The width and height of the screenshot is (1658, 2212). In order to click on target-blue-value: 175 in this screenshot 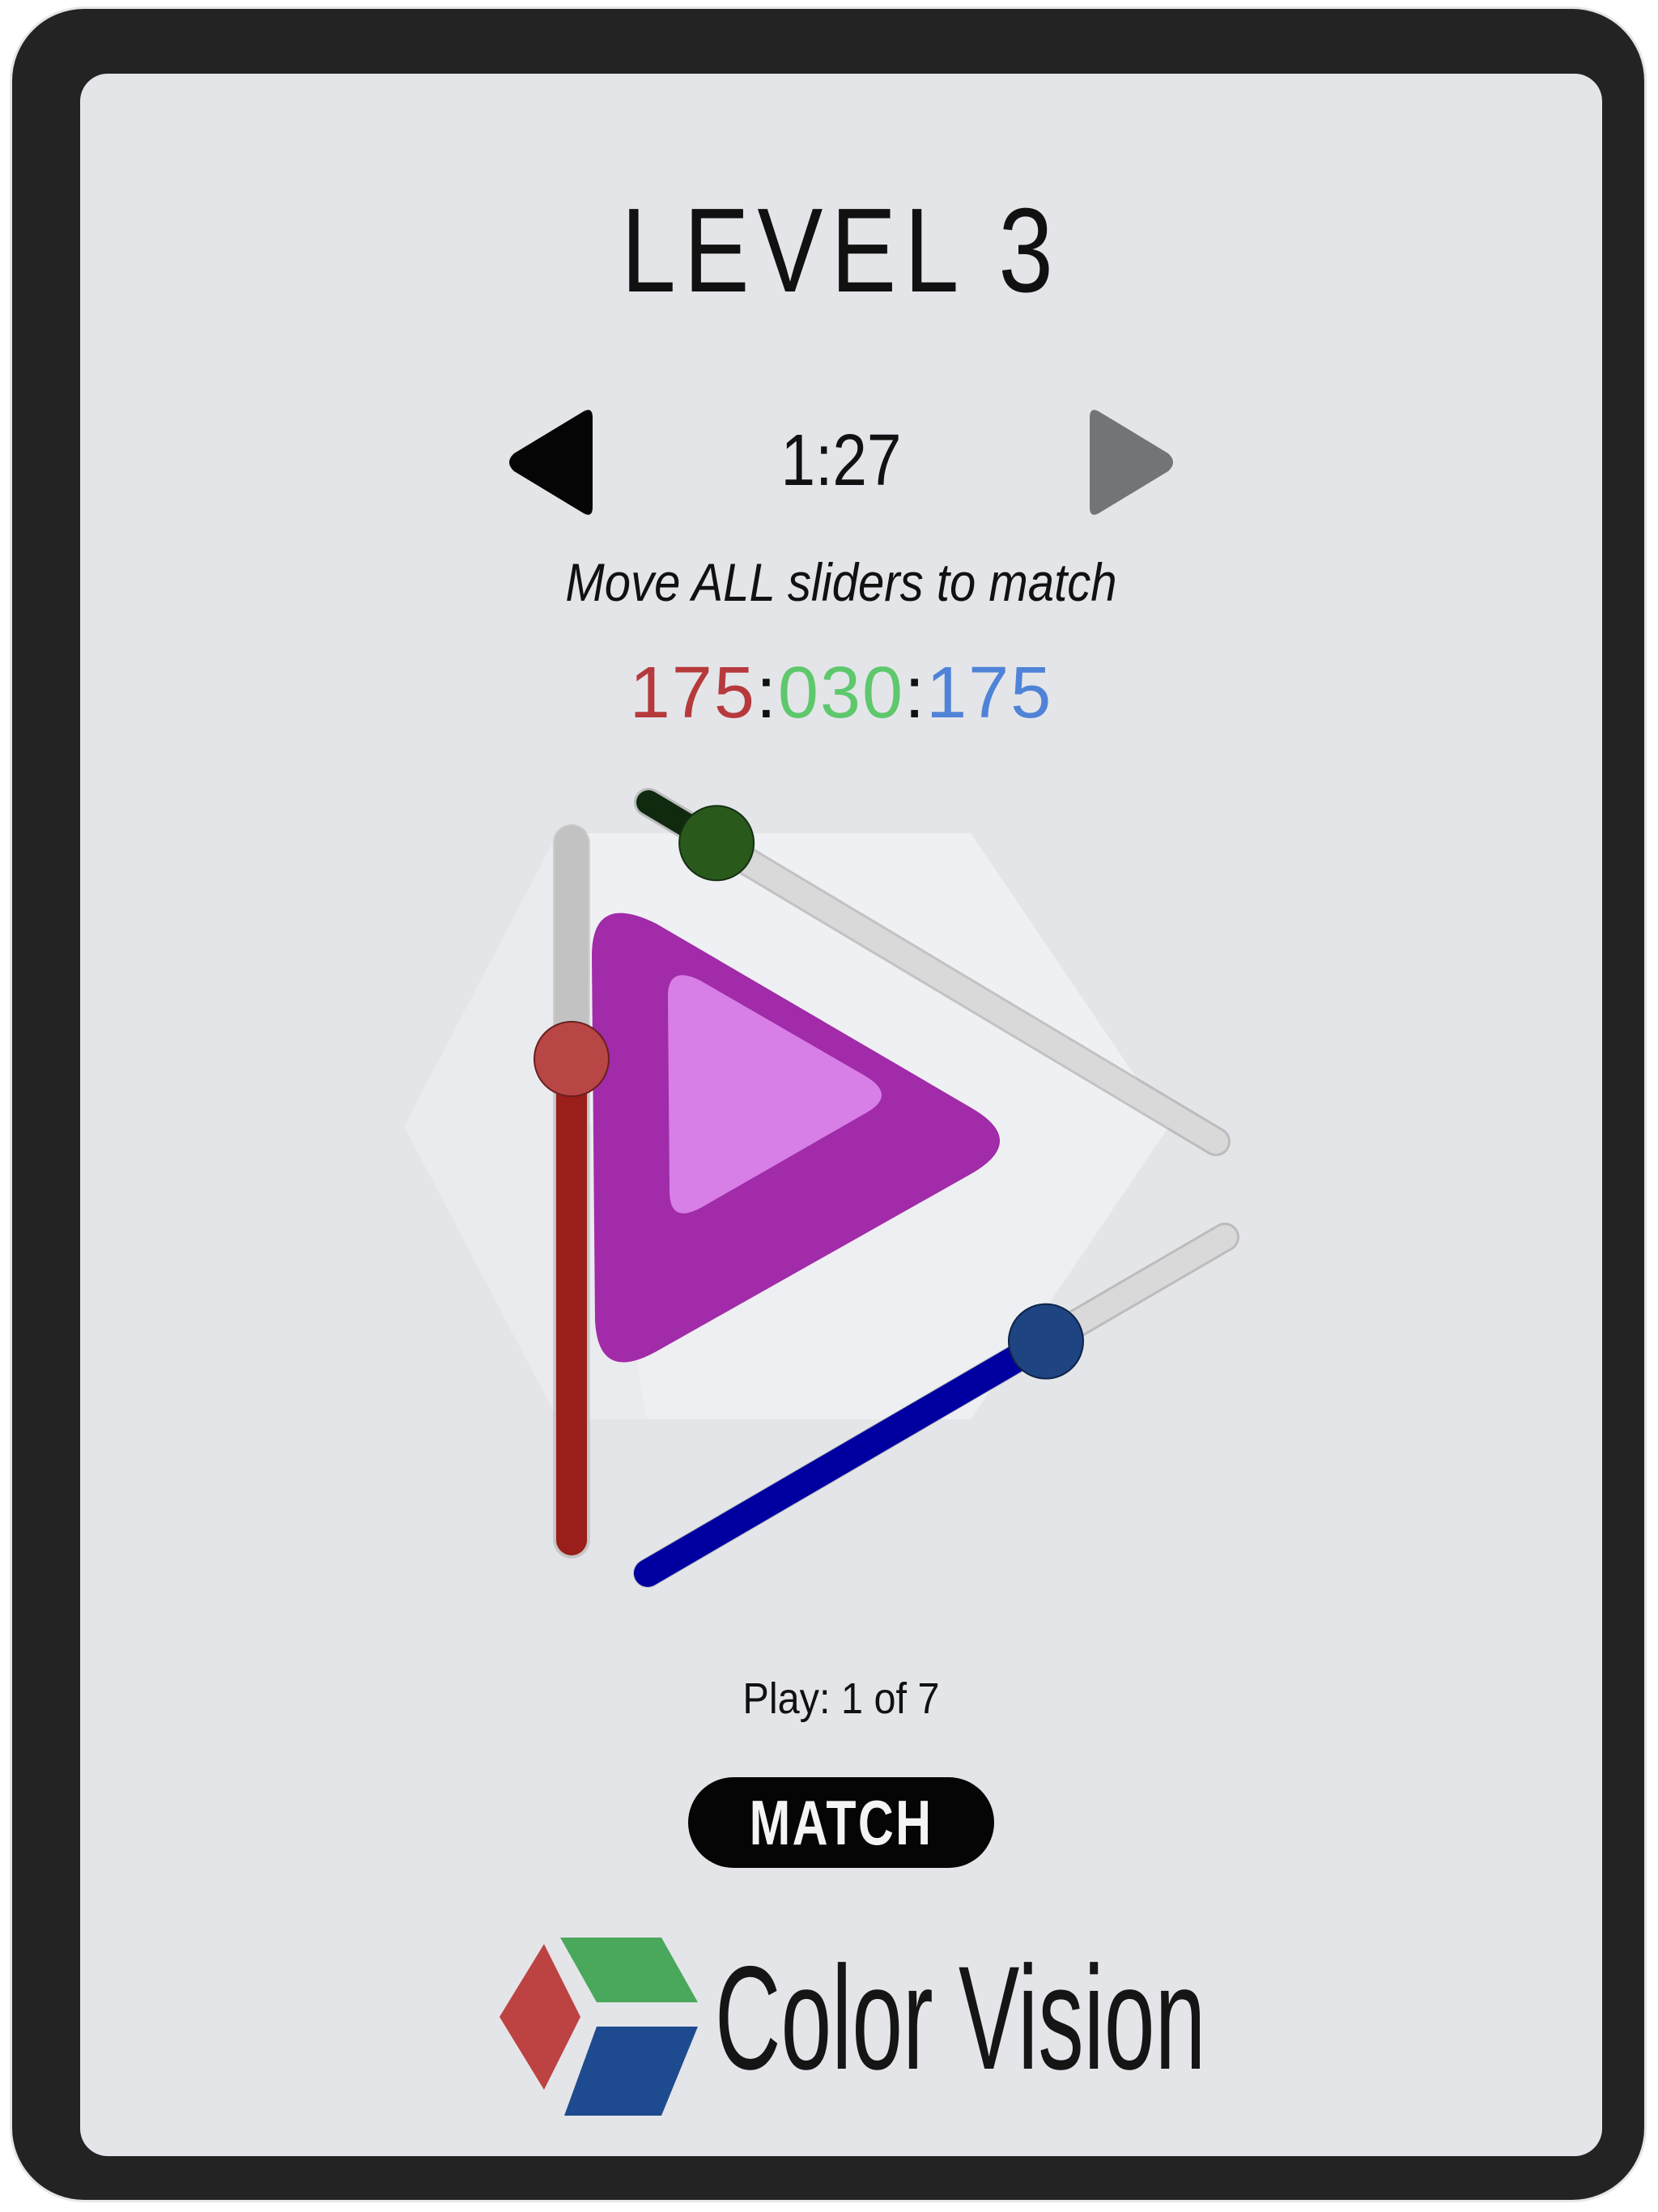, I will do `click(989, 694)`.